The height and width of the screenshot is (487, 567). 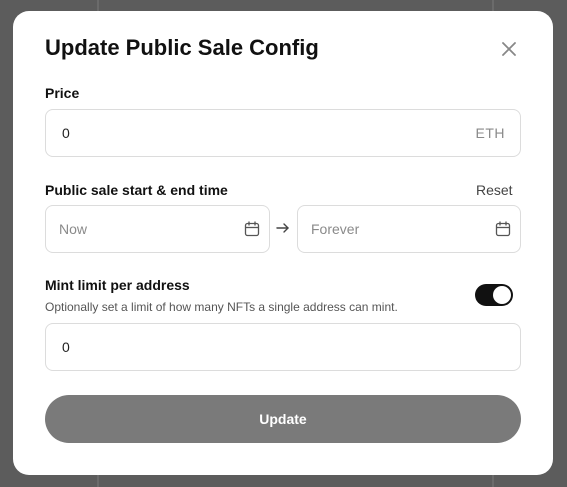 What do you see at coordinates (62, 93) in the screenshot?
I see `price-label: Price` at bounding box center [62, 93].